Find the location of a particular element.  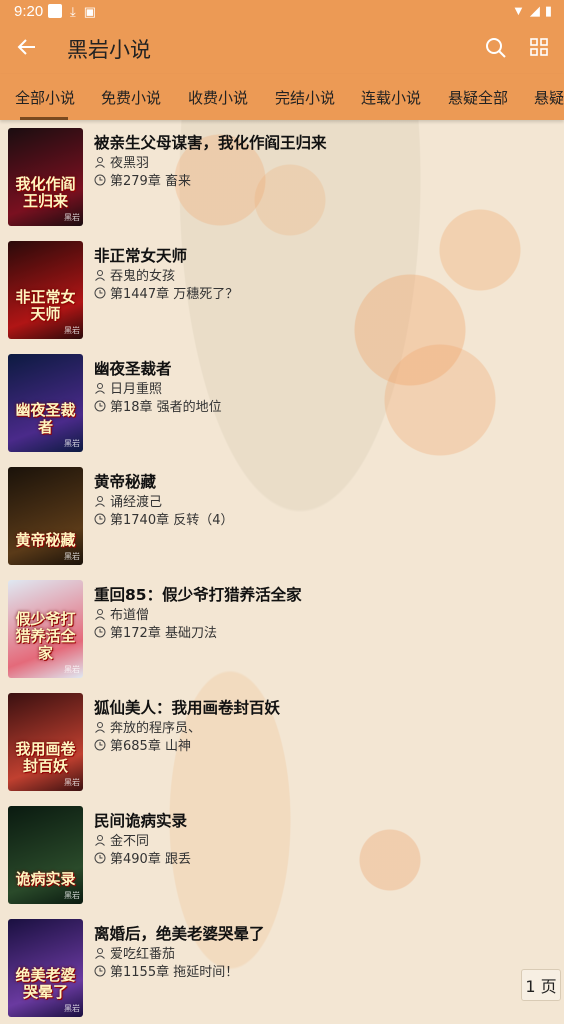

author-row: 金不同 is located at coordinates (121, 839).